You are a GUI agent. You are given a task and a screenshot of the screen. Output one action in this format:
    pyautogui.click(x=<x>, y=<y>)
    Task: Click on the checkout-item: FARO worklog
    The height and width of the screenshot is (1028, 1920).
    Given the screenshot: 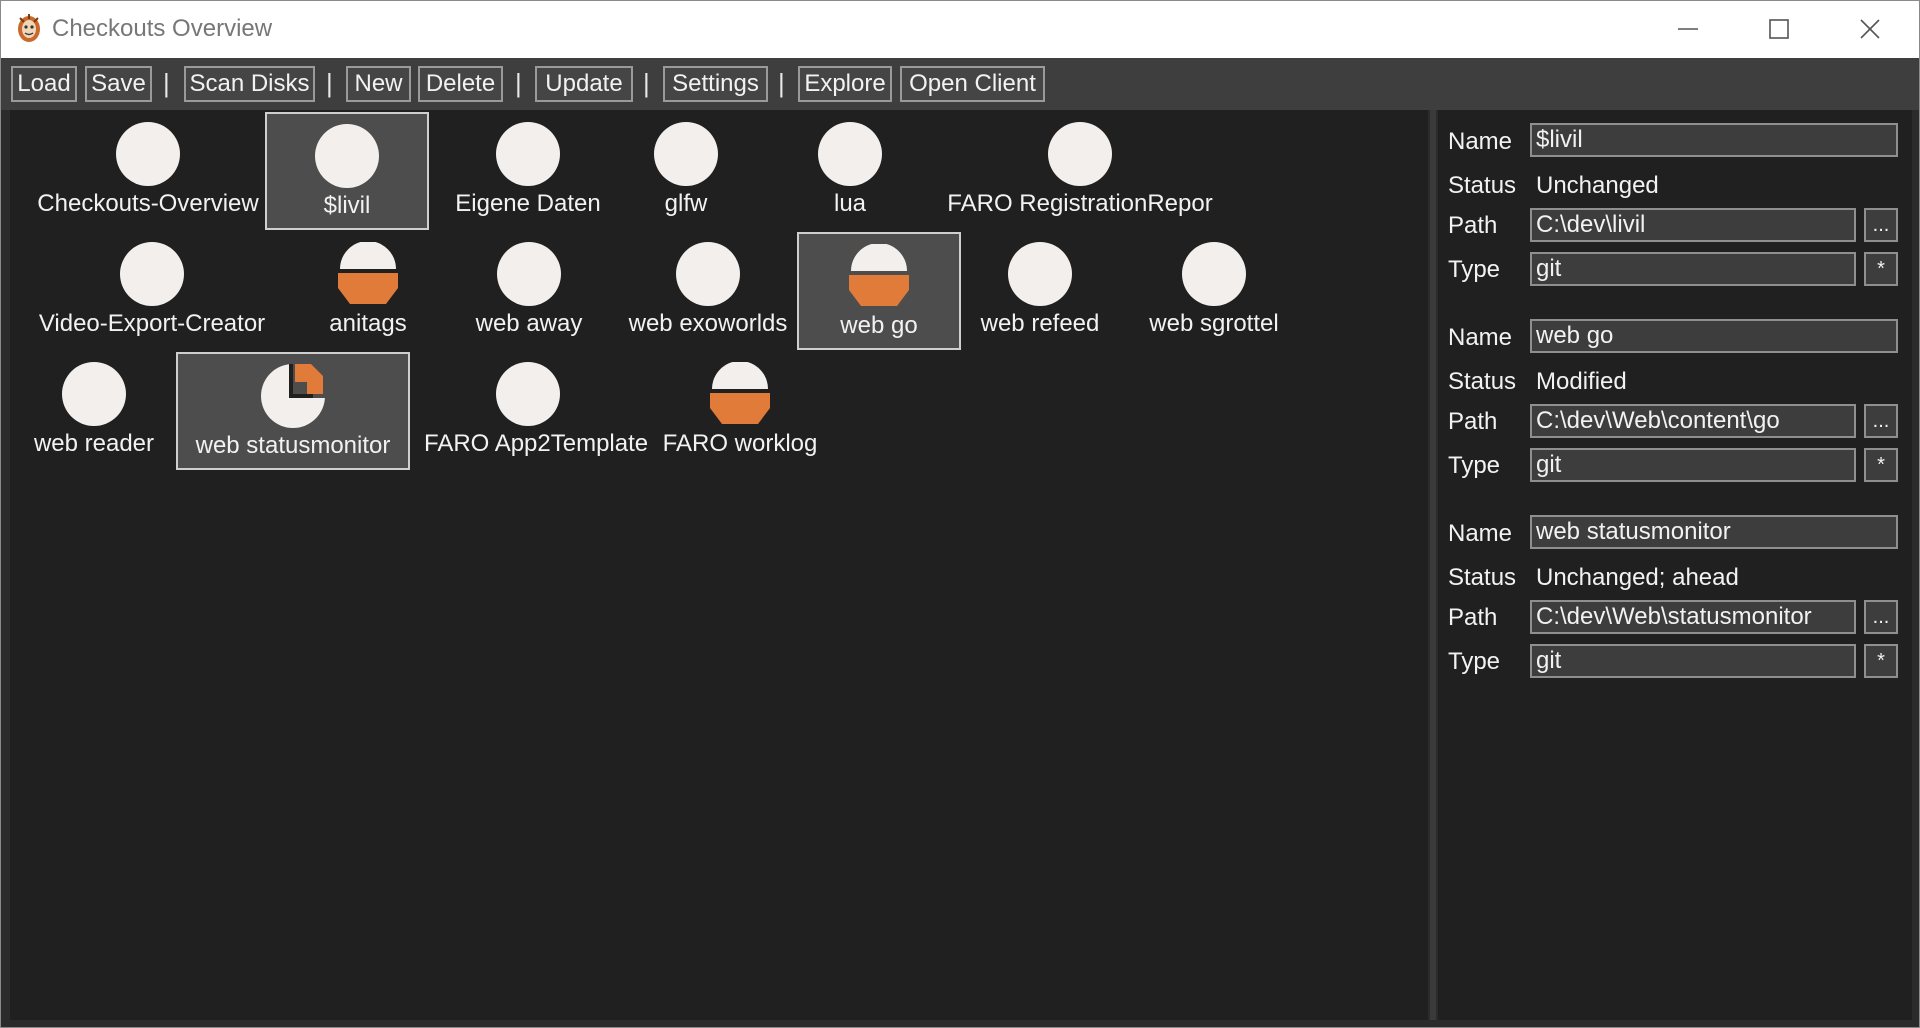 What is the action you would take?
    pyautogui.click(x=740, y=410)
    